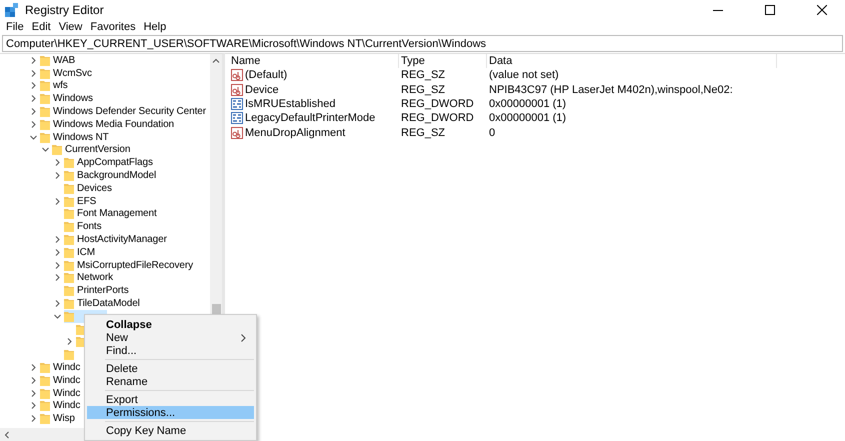 This screenshot has height=441, width=845. Describe the element at coordinates (112, 214) in the screenshot. I see `tree-item: Font Management` at that location.